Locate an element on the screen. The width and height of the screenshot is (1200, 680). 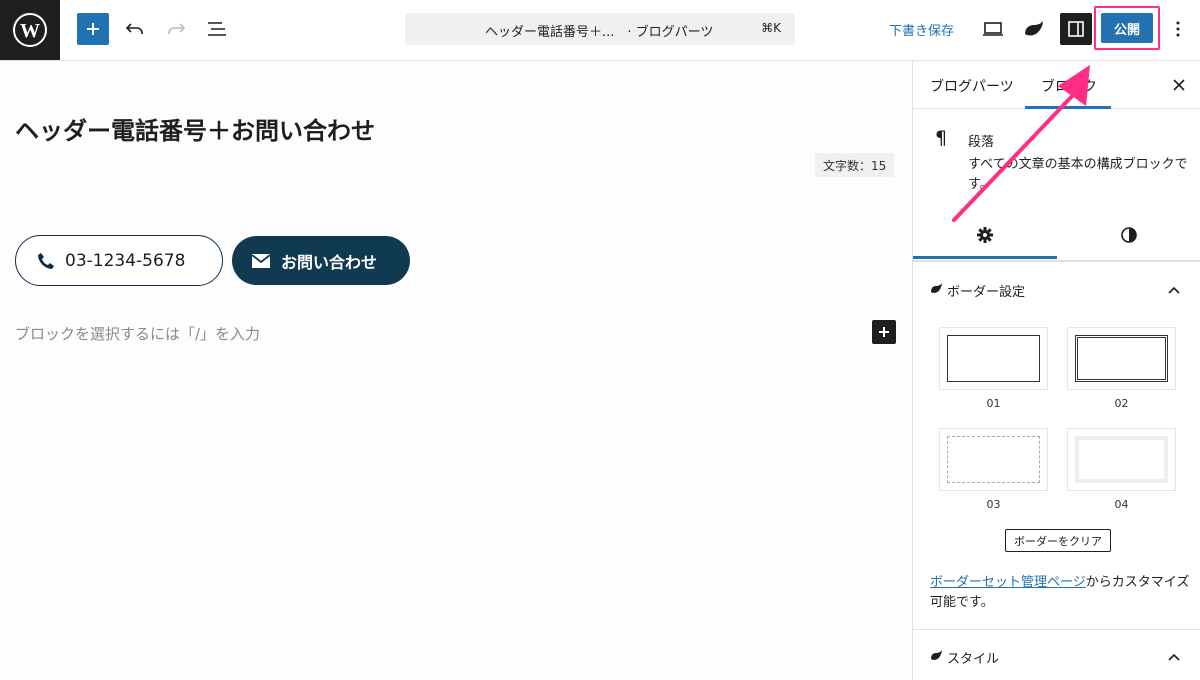
contact-button: お問い合わせ is located at coordinates (321, 260).